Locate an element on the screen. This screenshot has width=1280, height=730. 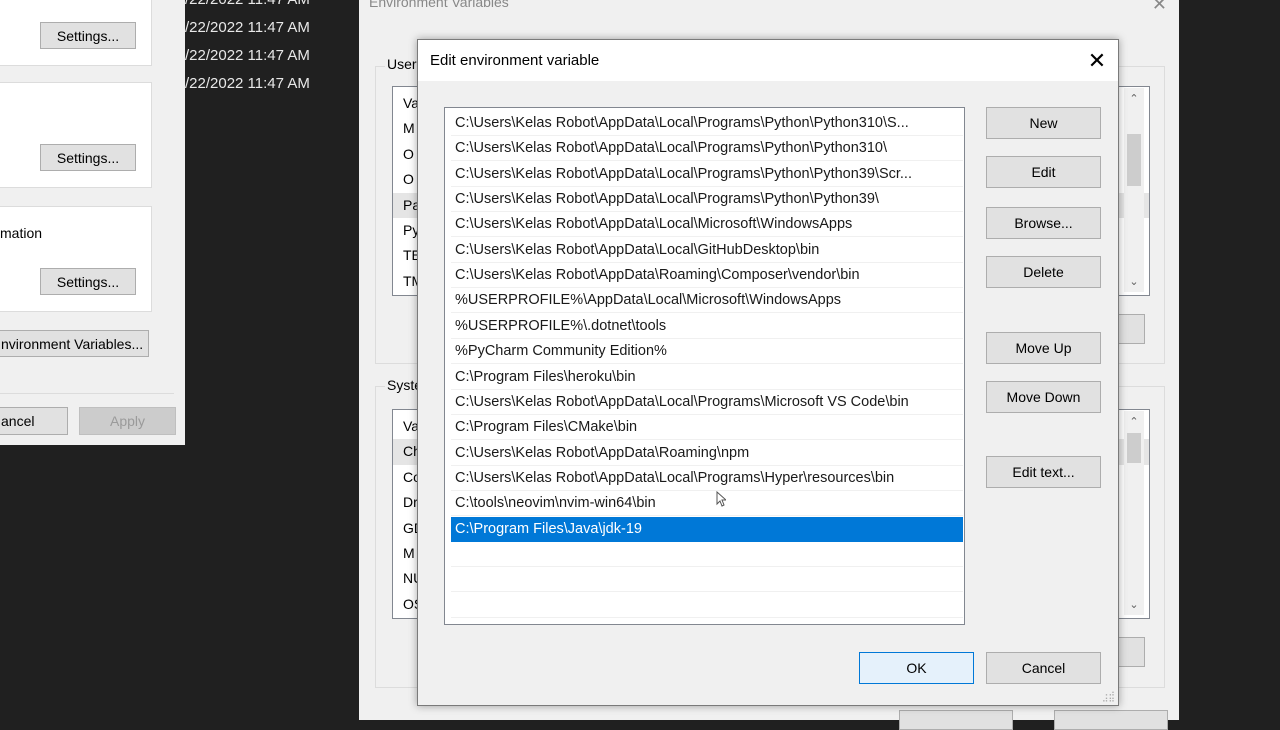
path-list-item: C:\Program Files\Java\jdk-19 is located at coordinates (707, 529).